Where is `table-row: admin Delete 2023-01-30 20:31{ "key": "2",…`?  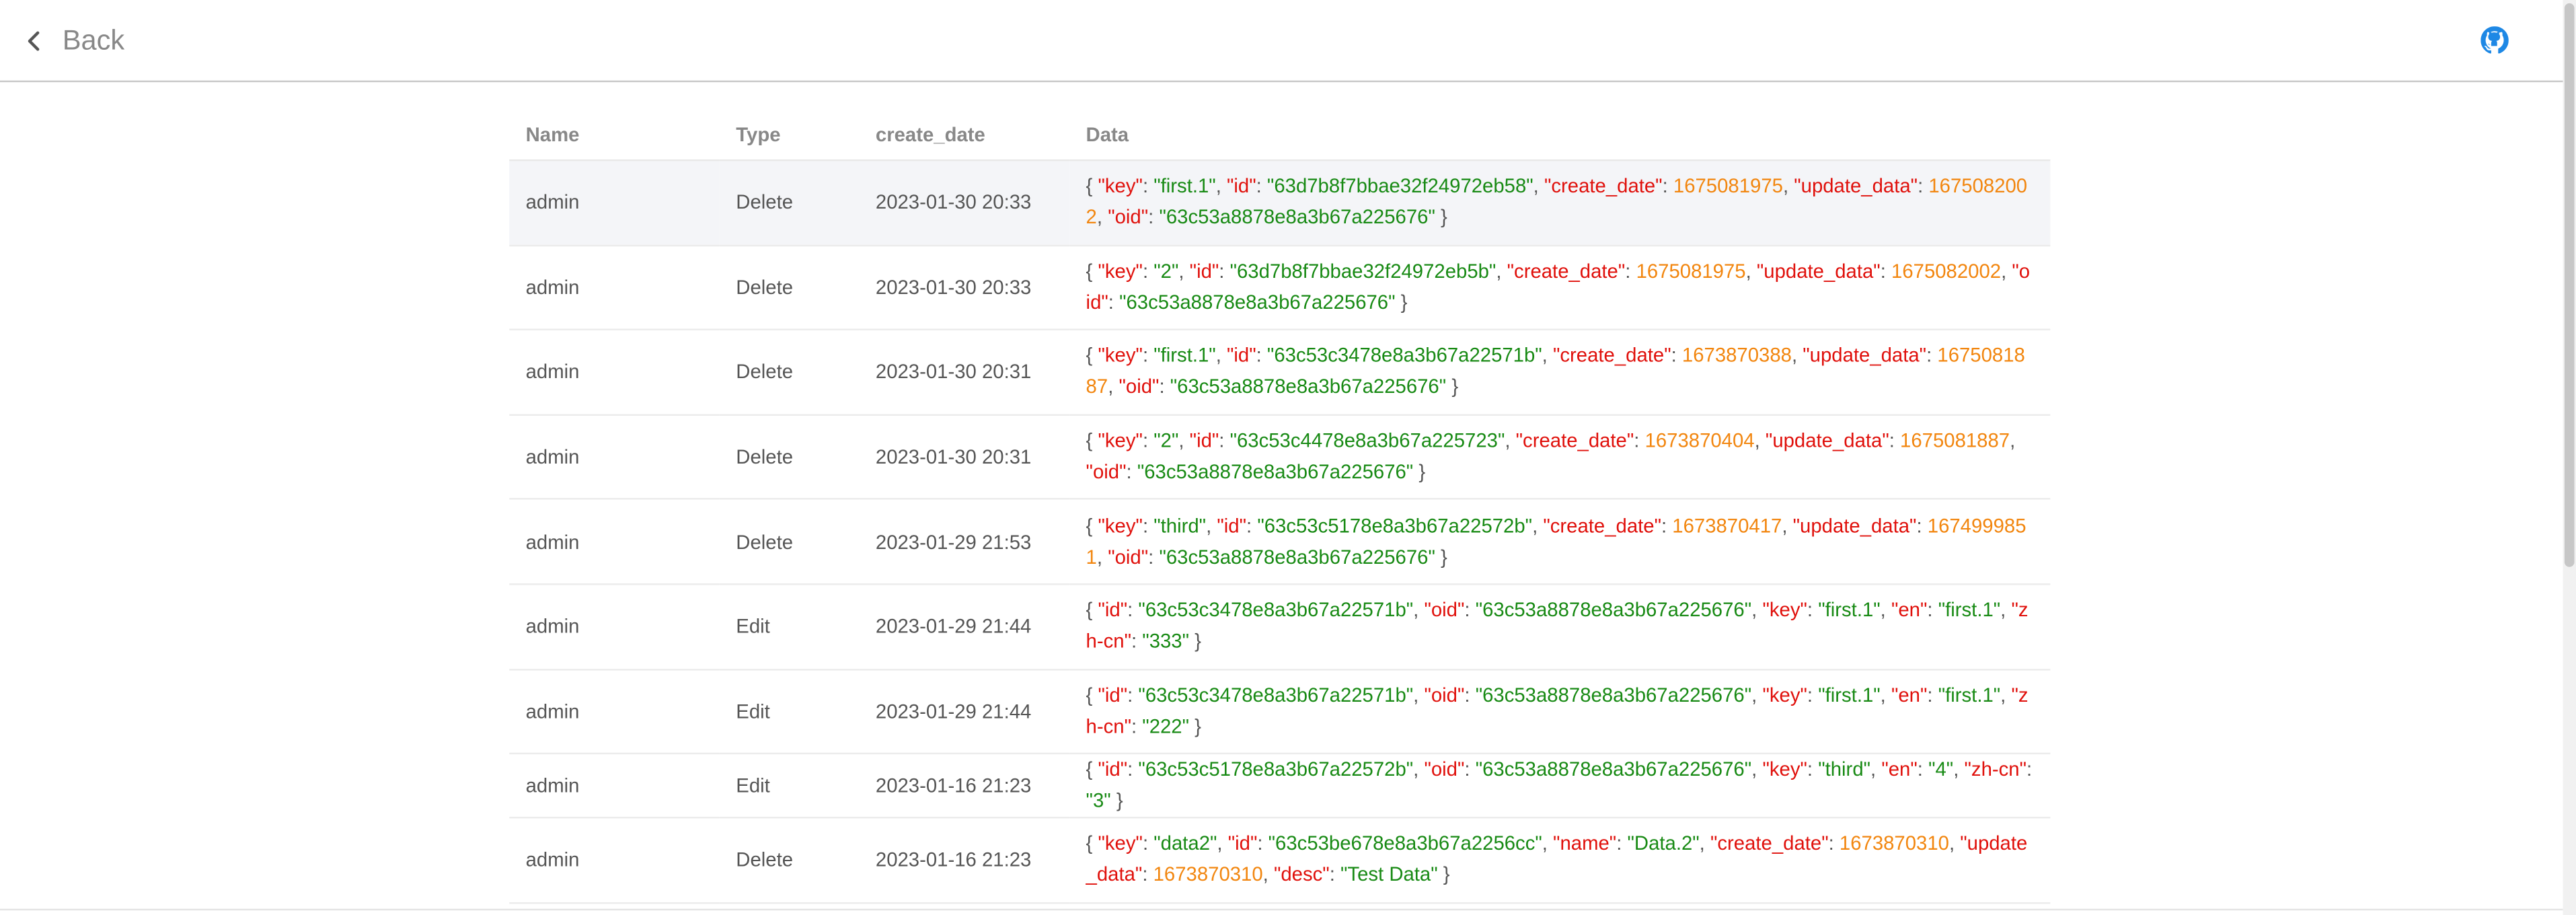
table-row: admin Delete 2023-01-30 20:31{ "key": "2",… is located at coordinates (1280, 458).